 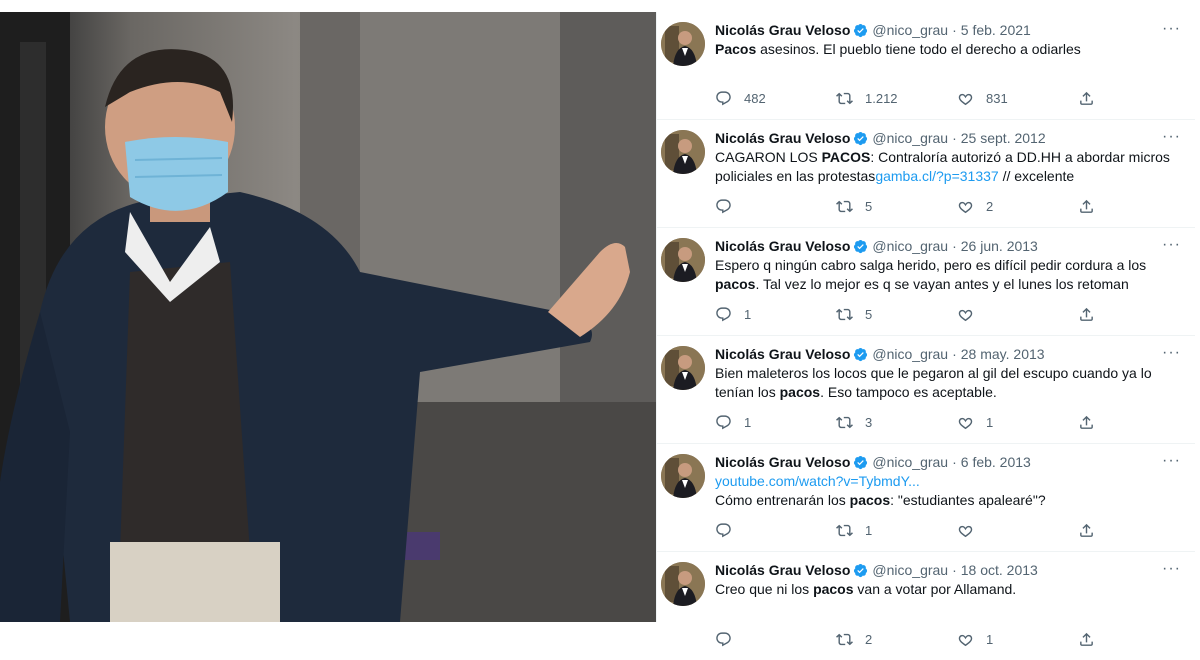 What do you see at coordinates (1036, 176) in the screenshot?
I see `tweet-text-segment: // excelente` at bounding box center [1036, 176].